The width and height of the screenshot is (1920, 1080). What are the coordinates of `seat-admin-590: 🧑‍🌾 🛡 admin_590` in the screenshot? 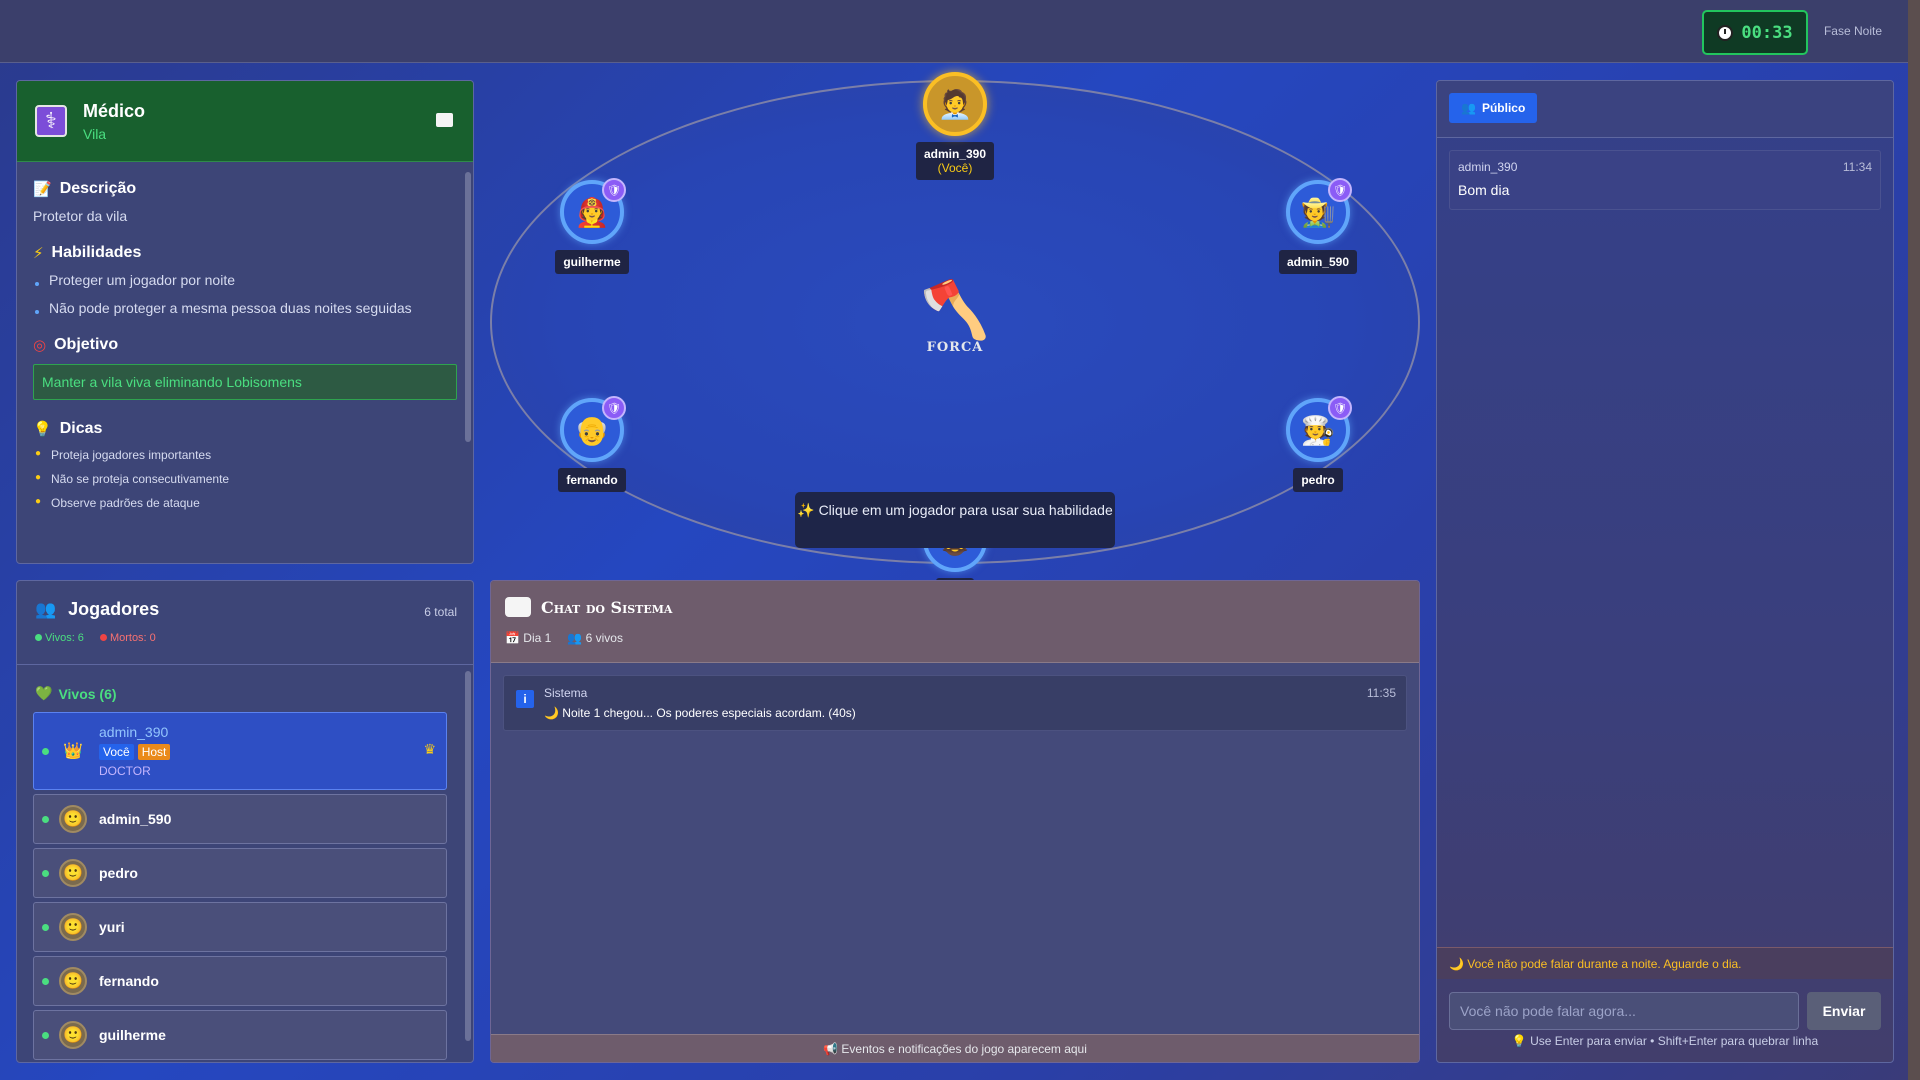 It's located at (1318, 226).